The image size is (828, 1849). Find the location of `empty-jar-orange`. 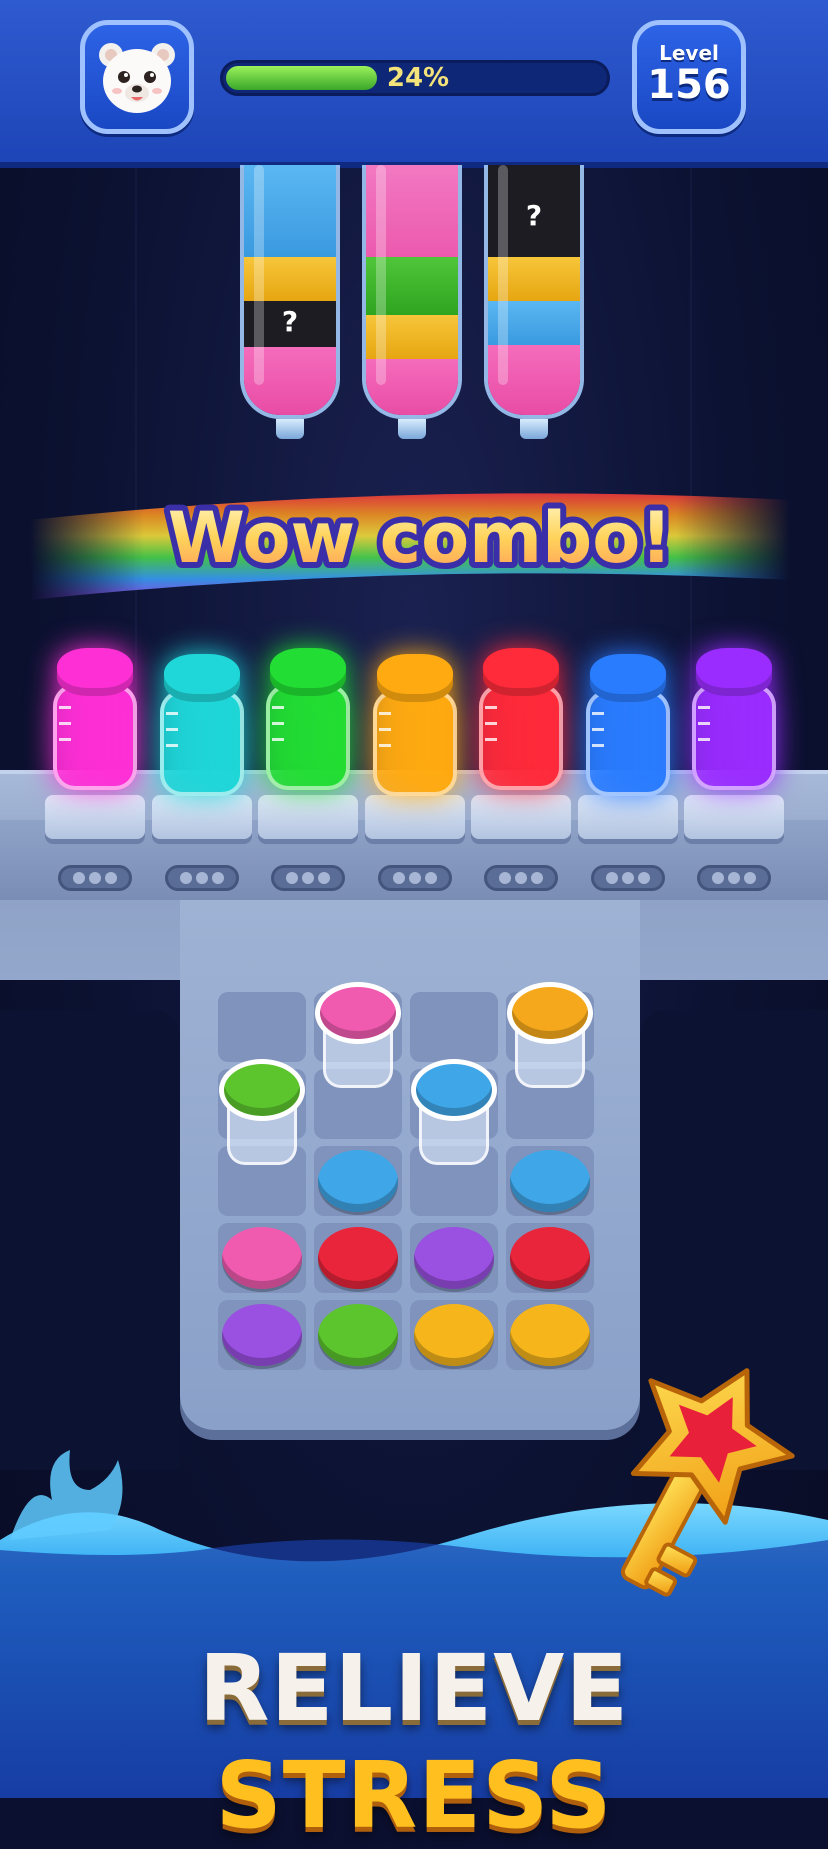

empty-jar-orange is located at coordinates (550, 1037).